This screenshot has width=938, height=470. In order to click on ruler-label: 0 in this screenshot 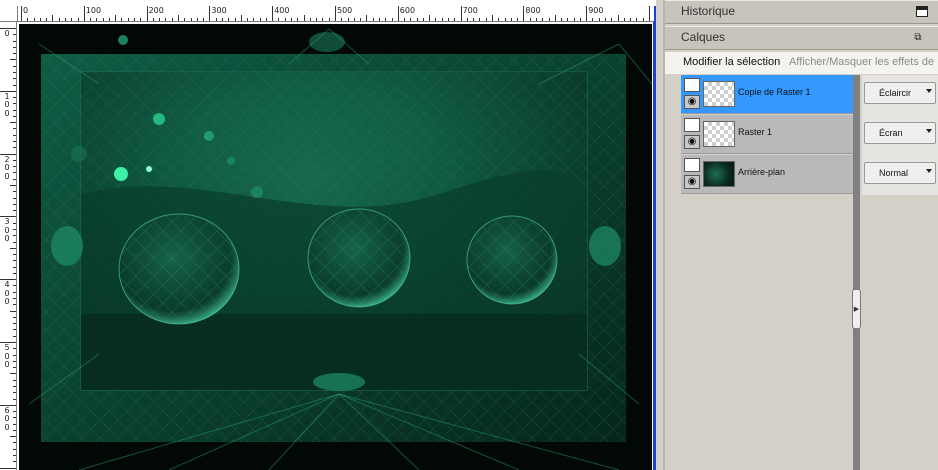, I will do `click(26, 10)`.